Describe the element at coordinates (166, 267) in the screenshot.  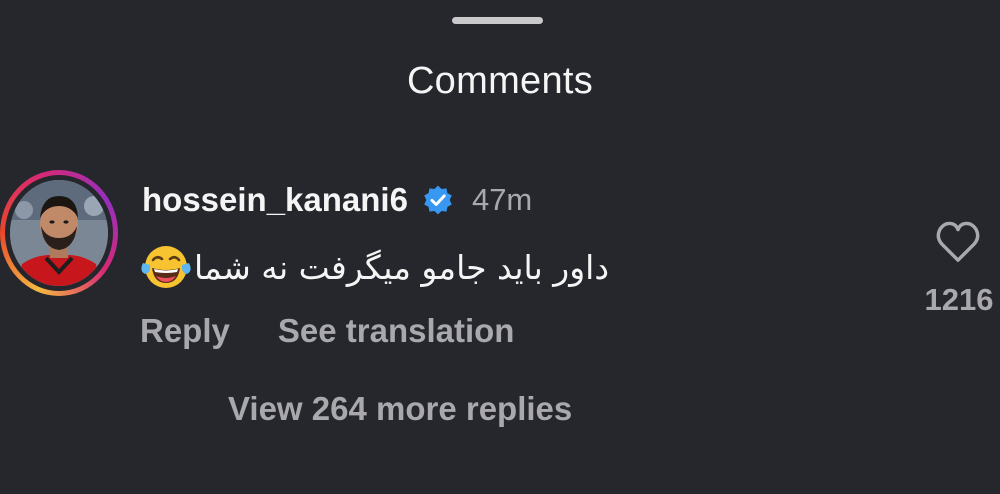
I see `face-with-tears-of-joy-icon` at that location.